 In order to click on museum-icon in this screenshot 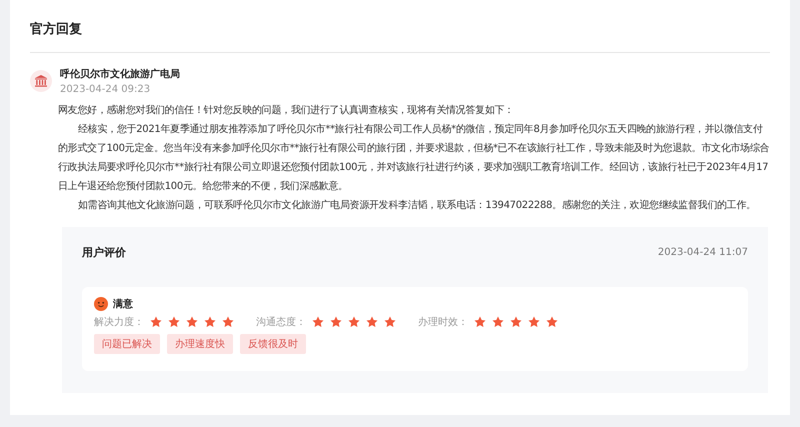, I will do `click(41, 81)`.